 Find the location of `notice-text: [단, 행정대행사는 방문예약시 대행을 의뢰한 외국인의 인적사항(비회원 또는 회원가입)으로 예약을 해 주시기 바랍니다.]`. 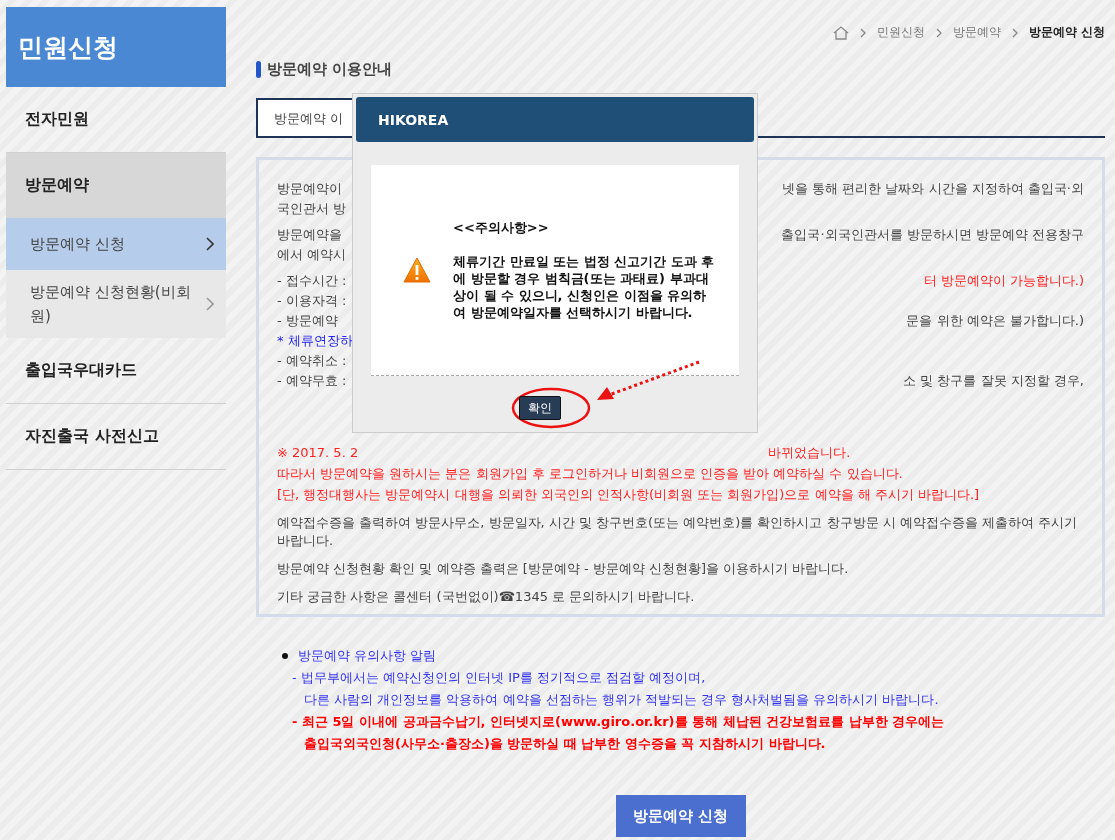

notice-text: [단, 행정대행사는 방문예약시 대행을 의뢰한 외국인의 인적사항(비회원 또는 회원가입)으로 예약을 해 주시기 바랍니다.] is located at coordinates (629, 495).